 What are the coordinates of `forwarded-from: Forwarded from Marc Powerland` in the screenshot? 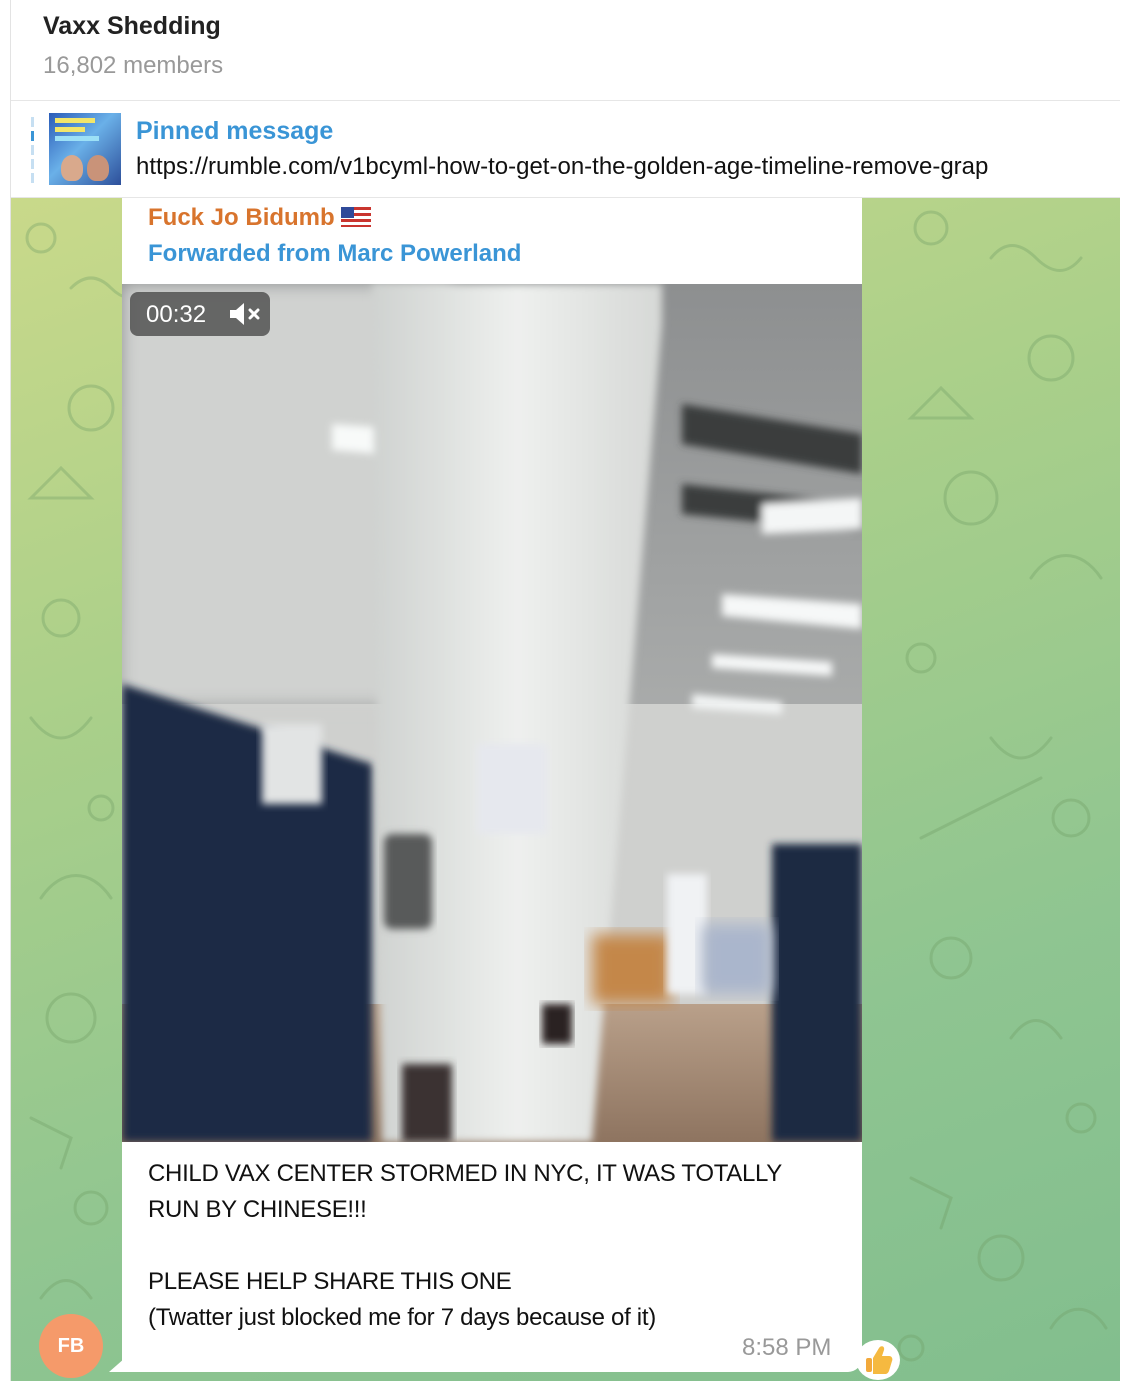 It's located at (334, 254).